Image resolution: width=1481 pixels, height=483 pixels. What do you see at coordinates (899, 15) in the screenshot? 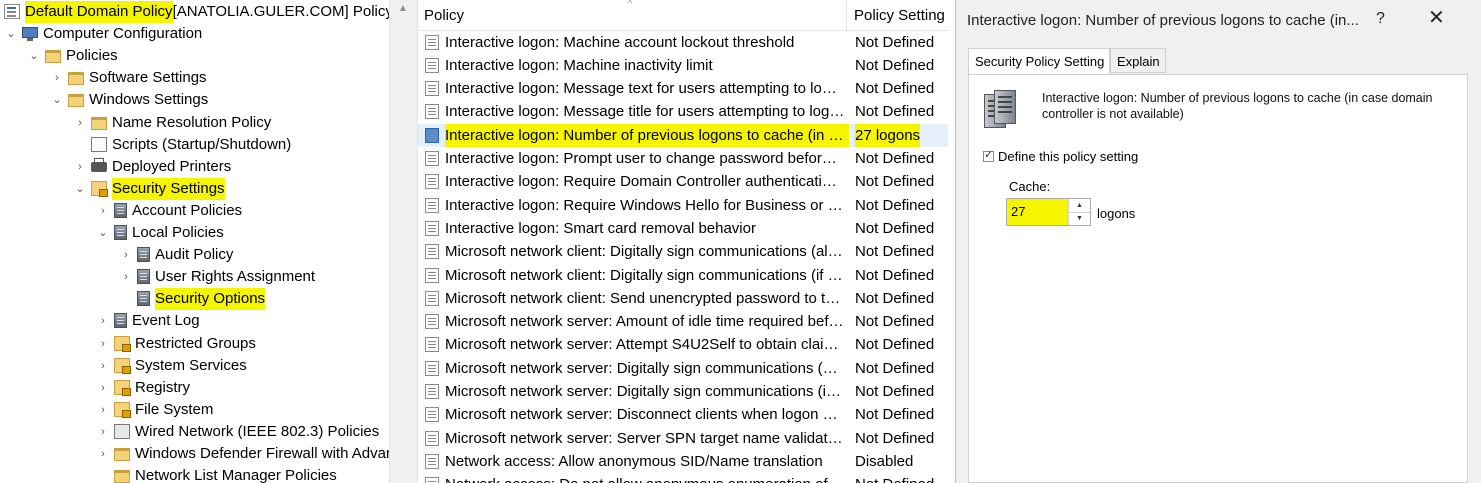
I see `column-header-policy-setting: Policy Setting` at bounding box center [899, 15].